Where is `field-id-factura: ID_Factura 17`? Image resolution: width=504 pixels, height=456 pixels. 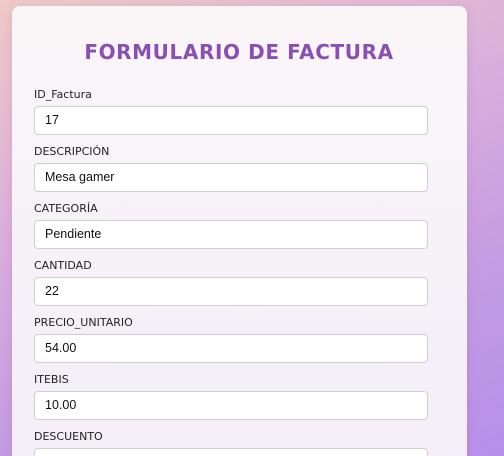 field-id-factura: ID_Factura 17 is located at coordinates (231, 111).